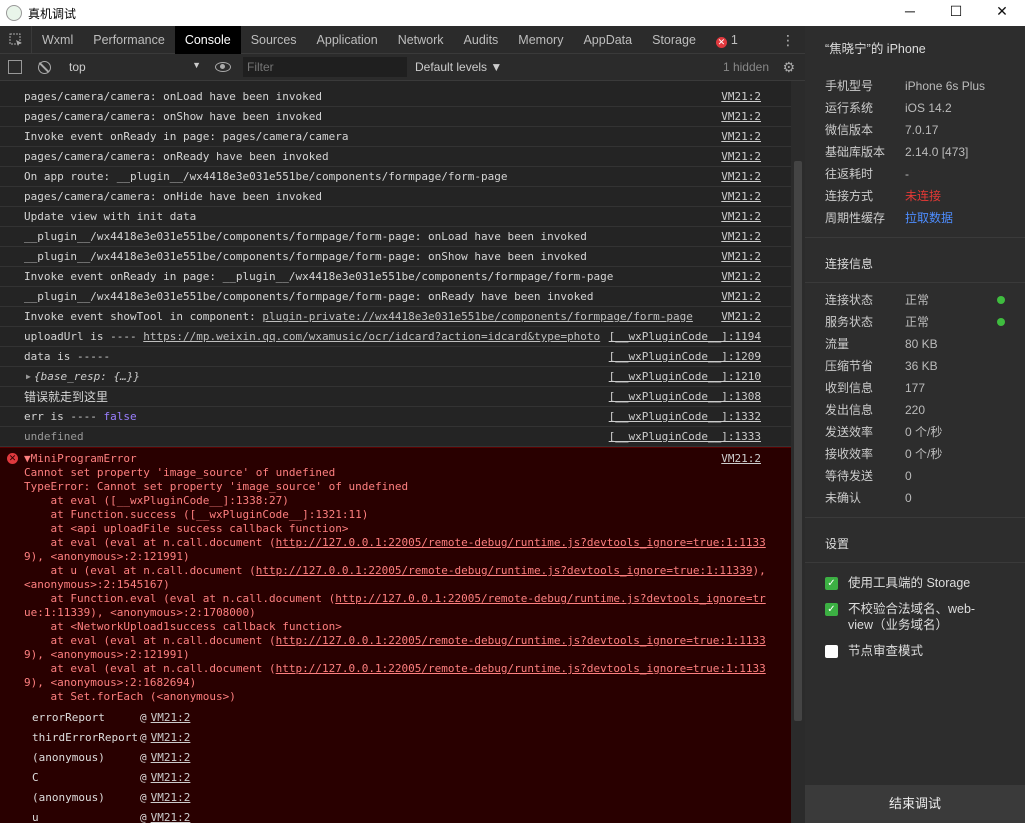  Describe the element at coordinates (28, 377) in the screenshot. I see `expand-triangle-icon: ▶` at that location.